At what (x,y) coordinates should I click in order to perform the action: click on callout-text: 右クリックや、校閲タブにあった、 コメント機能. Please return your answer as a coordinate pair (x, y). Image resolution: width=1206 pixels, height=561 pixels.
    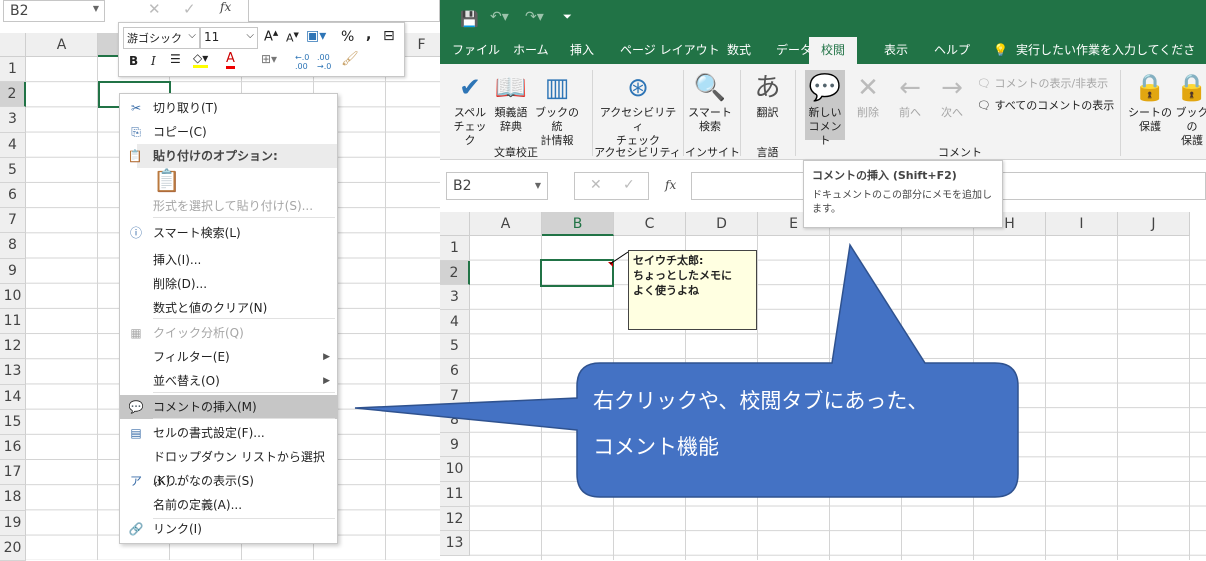
    Looking at the image, I should click on (803, 424).